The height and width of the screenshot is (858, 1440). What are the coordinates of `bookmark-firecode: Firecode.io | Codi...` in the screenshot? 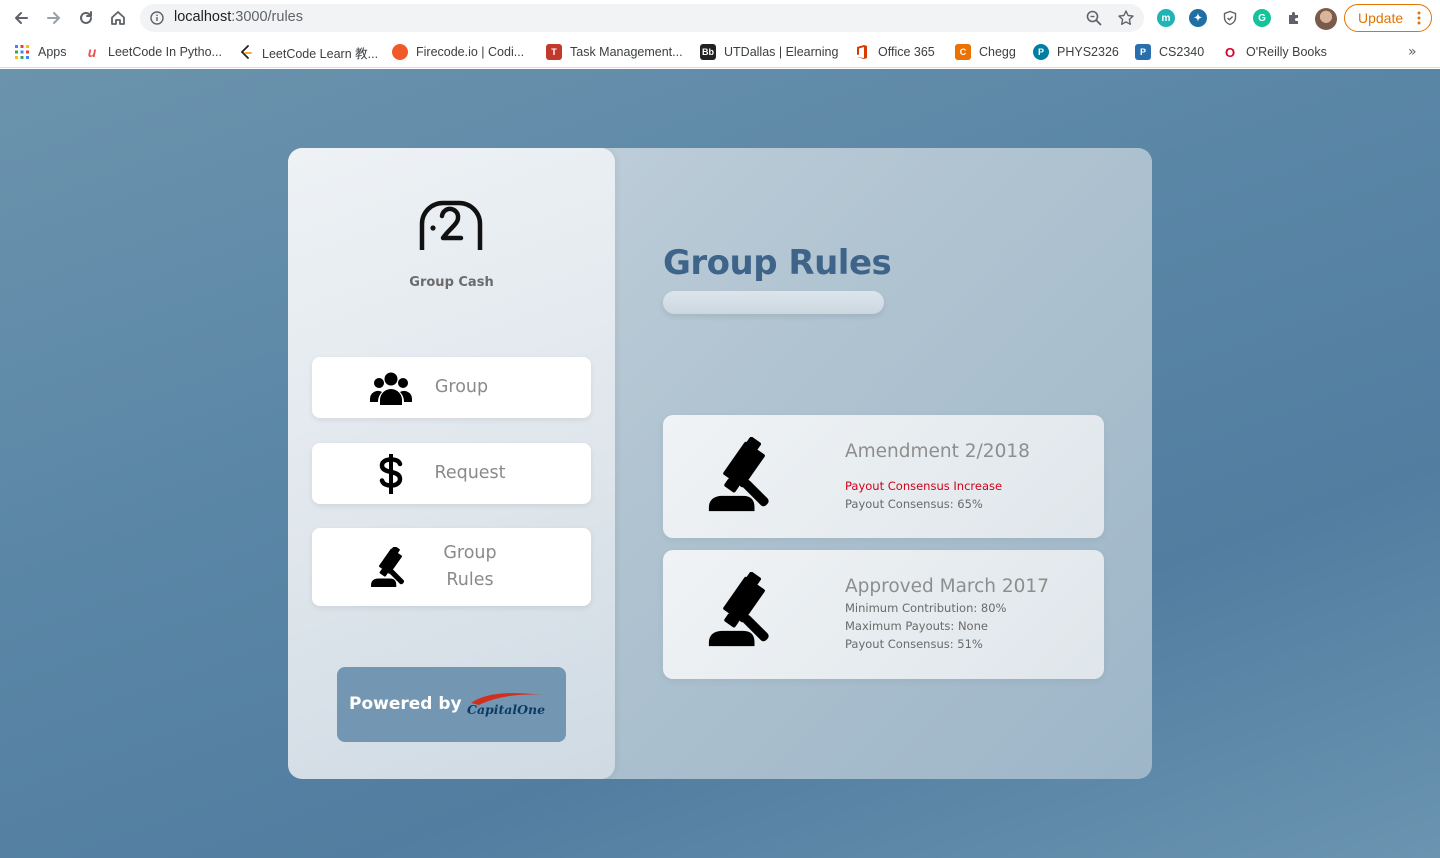 It's located at (458, 52).